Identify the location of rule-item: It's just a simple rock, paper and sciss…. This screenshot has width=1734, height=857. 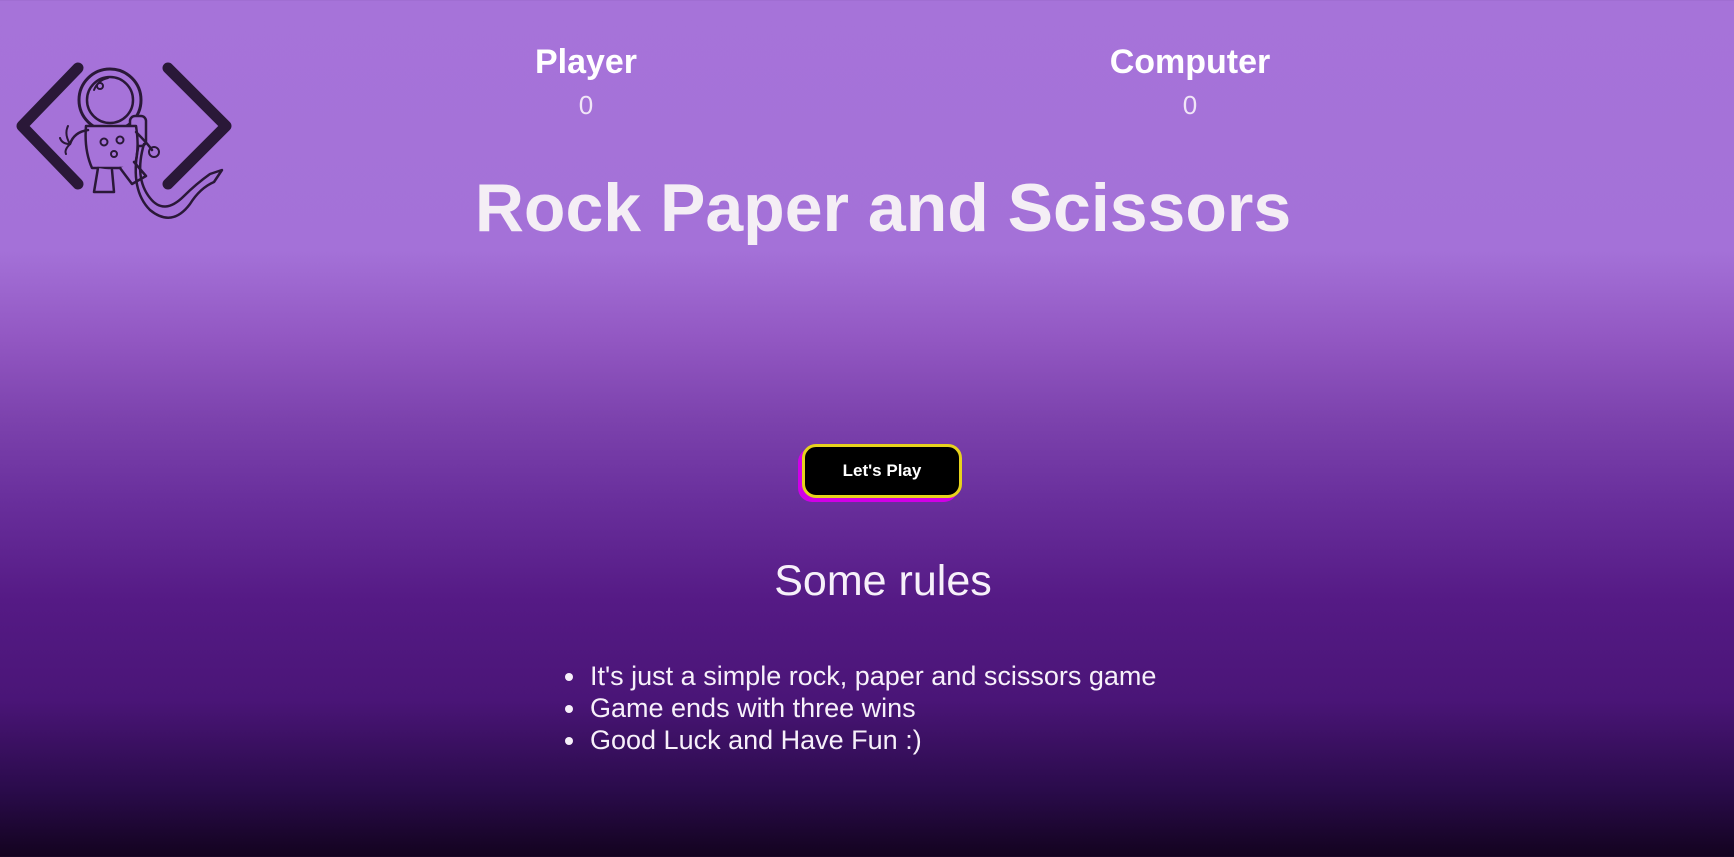
(872, 676).